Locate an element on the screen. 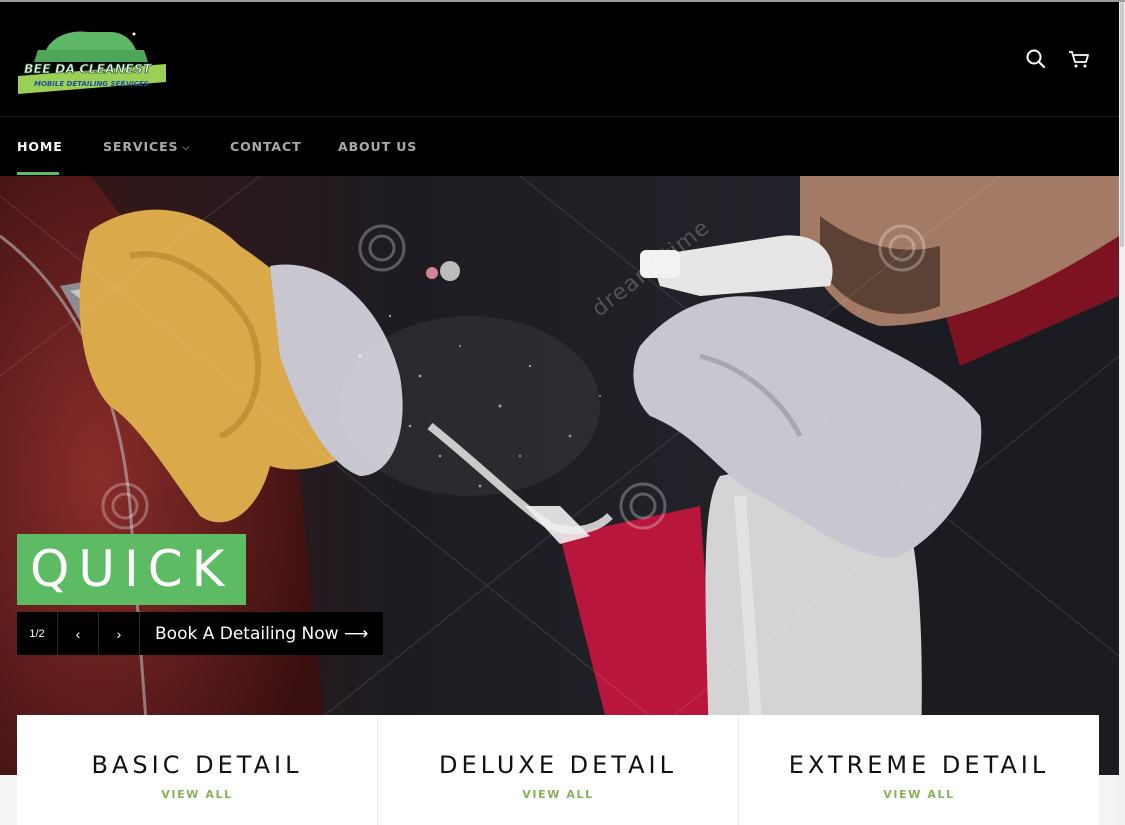  collection-deluxe-detail: DELUXE DETAIL VIEW ALL is located at coordinates (558, 770).